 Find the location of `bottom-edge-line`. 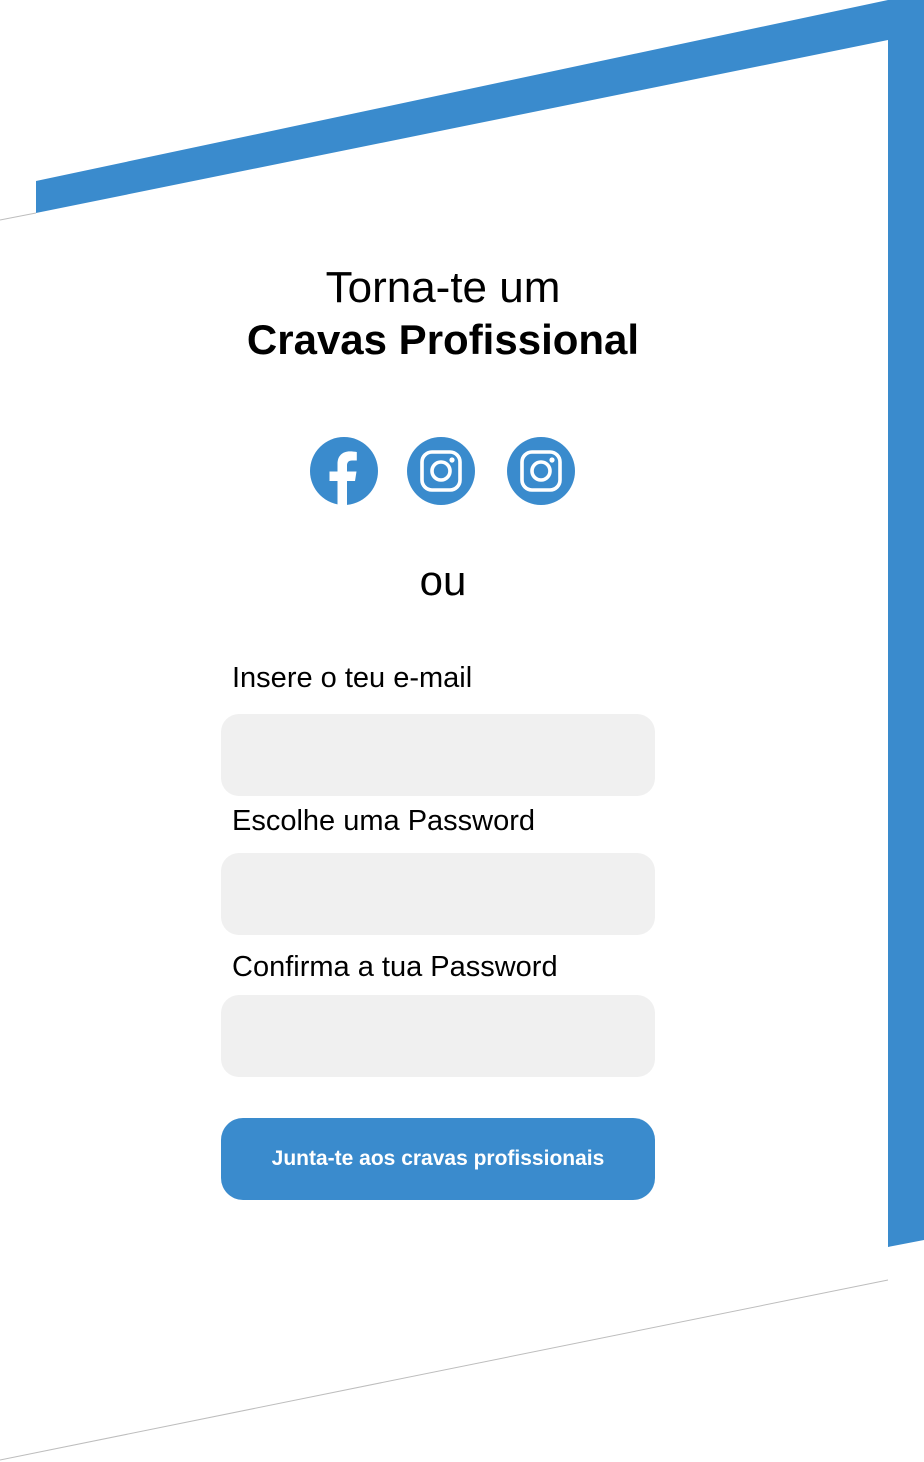

bottom-edge-line is located at coordinates (444, 1370).